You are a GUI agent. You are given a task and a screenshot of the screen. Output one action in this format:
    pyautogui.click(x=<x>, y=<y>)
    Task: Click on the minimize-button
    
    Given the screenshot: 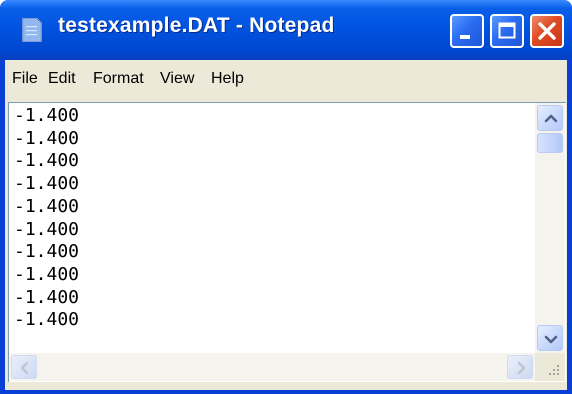 What is the action you would take?
    pyautogui.click(x=467, y=31)
    